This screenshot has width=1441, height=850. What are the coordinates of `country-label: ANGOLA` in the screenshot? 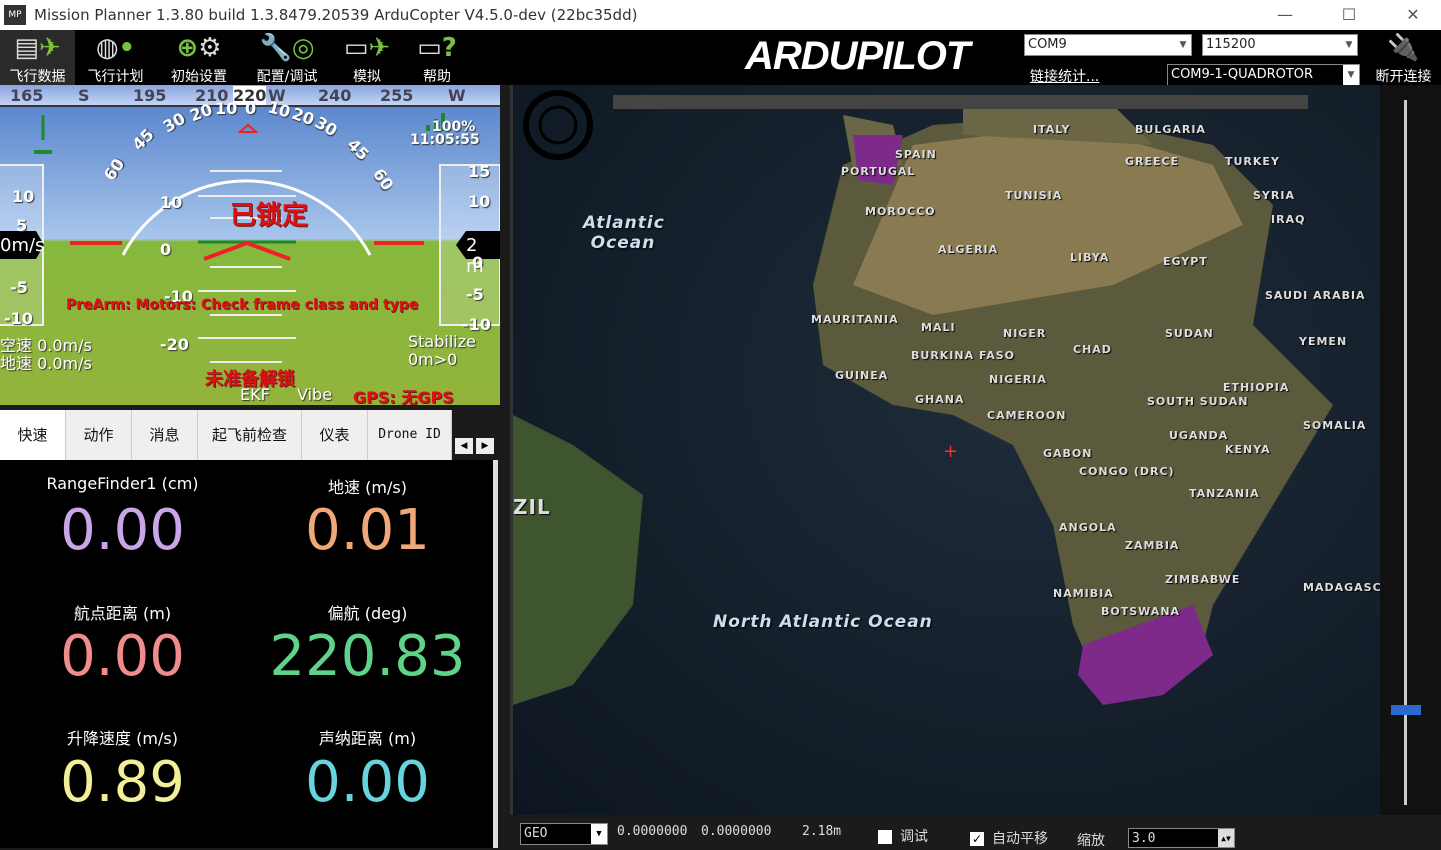 It's located at (1088, 527).